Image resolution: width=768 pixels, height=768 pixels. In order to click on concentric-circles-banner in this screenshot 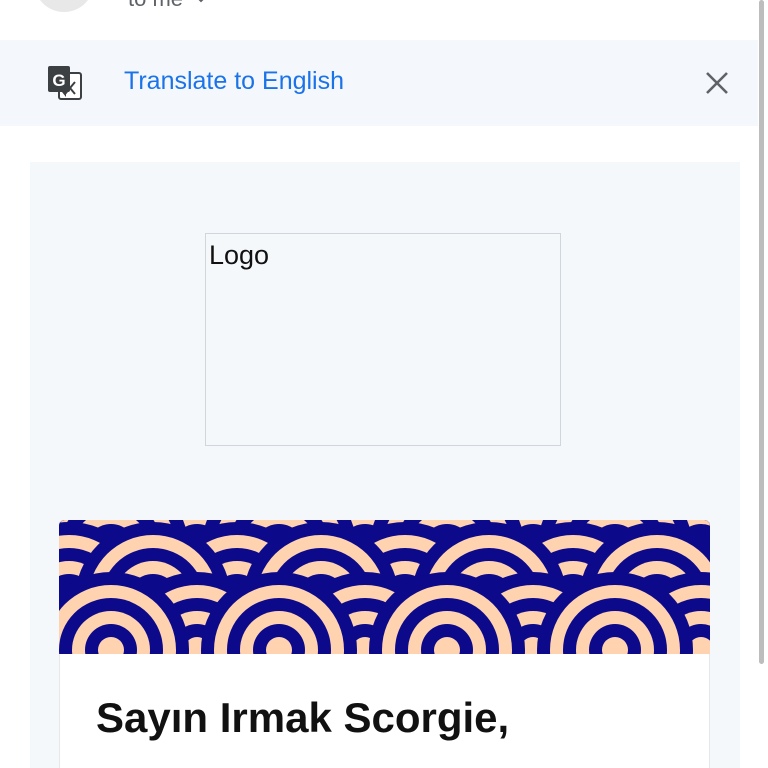, I will do `click(384, 587)`.